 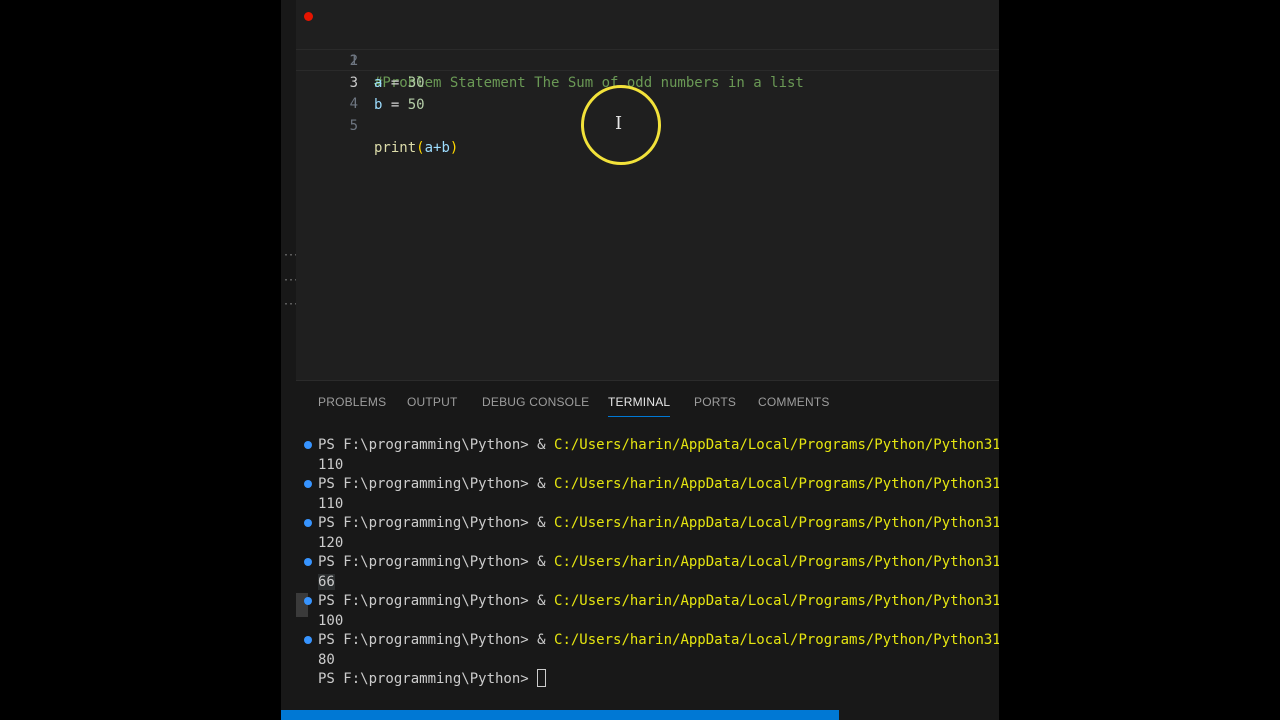 I want to click on activity-bar-edge: ··· ··· ···, so click(x=290, y=360).